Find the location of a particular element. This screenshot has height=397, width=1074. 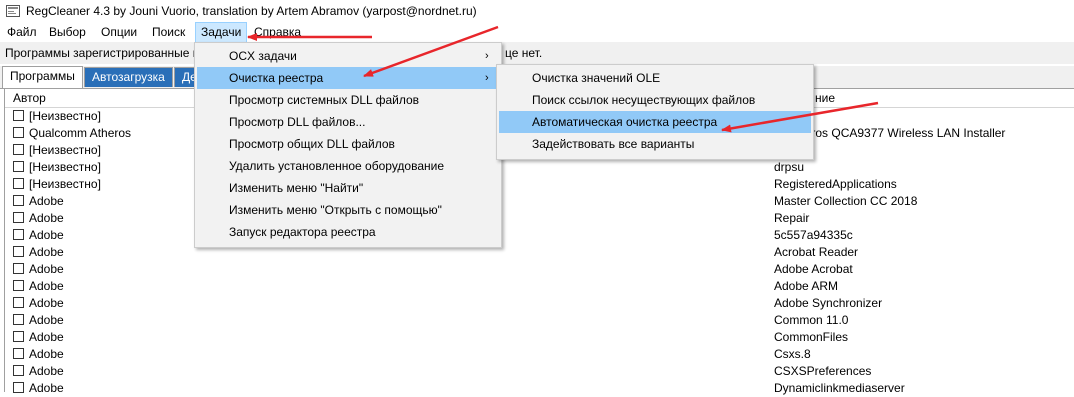

menu-item-label: Изменить меню "Найти" is located at coordinates (296, 188).